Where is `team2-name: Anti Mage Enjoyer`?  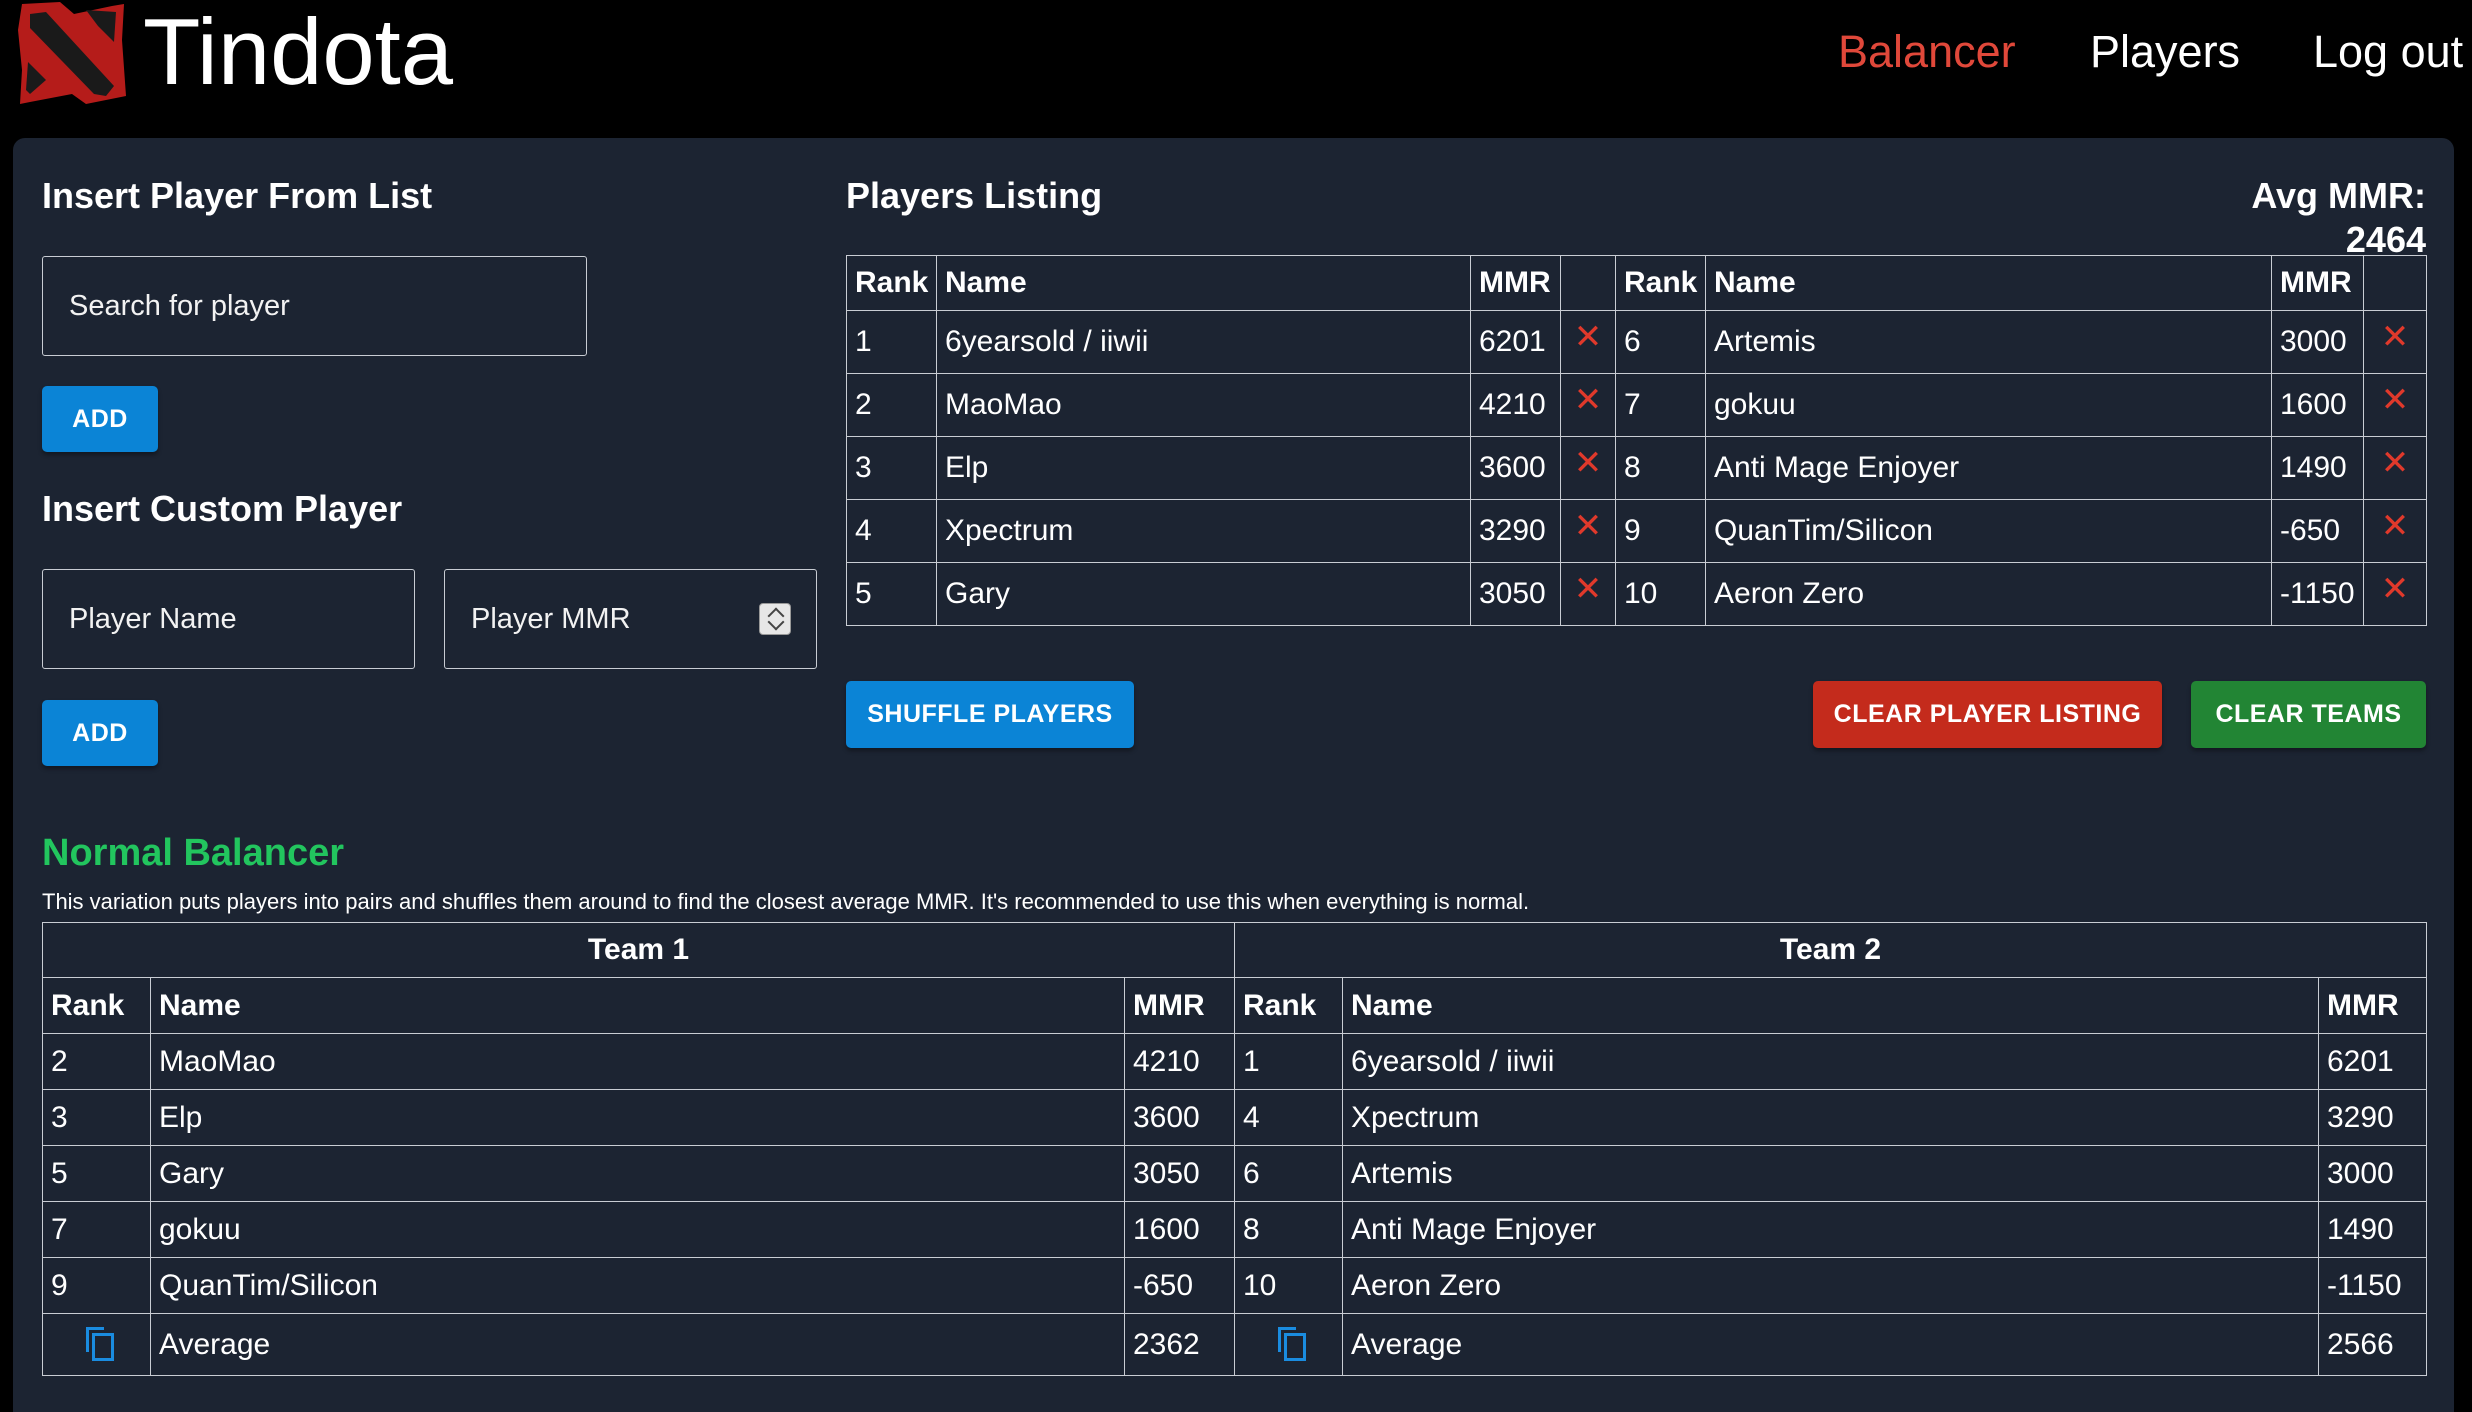 team2-name: Anti Mage Enjoyer is located at coordinates (1830, 1229).